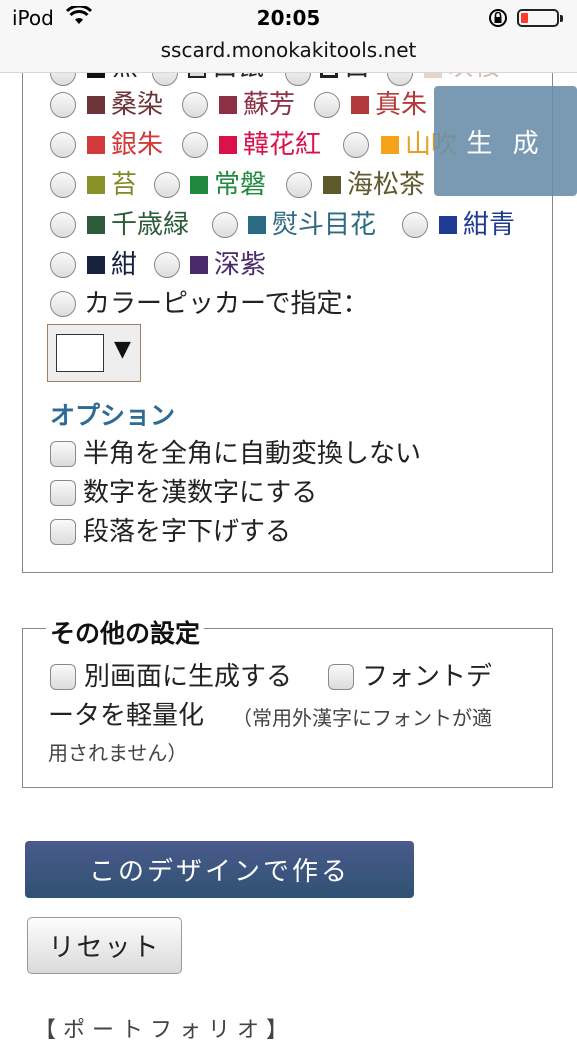 The image size is (577, 1044). What do you see at coordinates (505, 141) in the screenshot?
I see `generate-button: 生 成` at bounding box center [505, 141].